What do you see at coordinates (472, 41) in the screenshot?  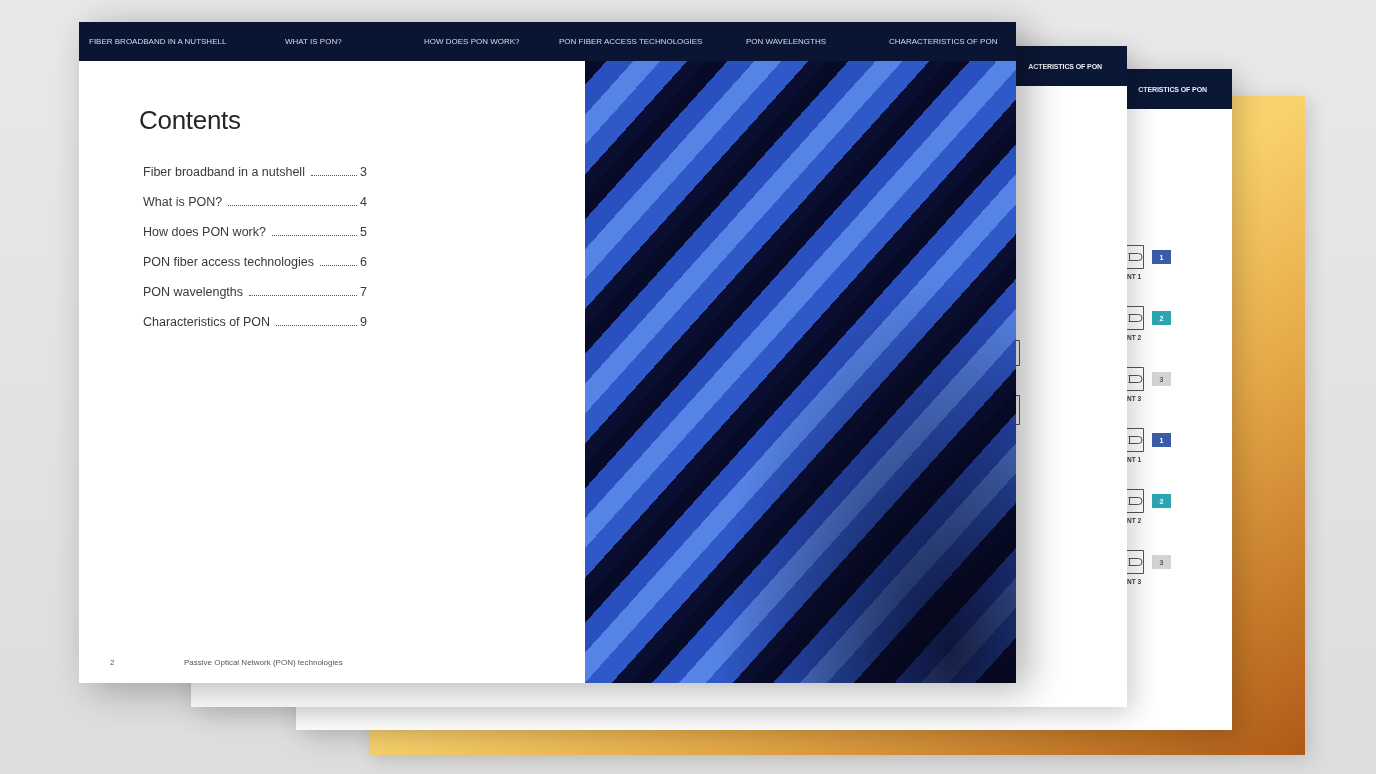 I see `section-title: HOW DOES PON WORK?` at bounding box center [472, 41].